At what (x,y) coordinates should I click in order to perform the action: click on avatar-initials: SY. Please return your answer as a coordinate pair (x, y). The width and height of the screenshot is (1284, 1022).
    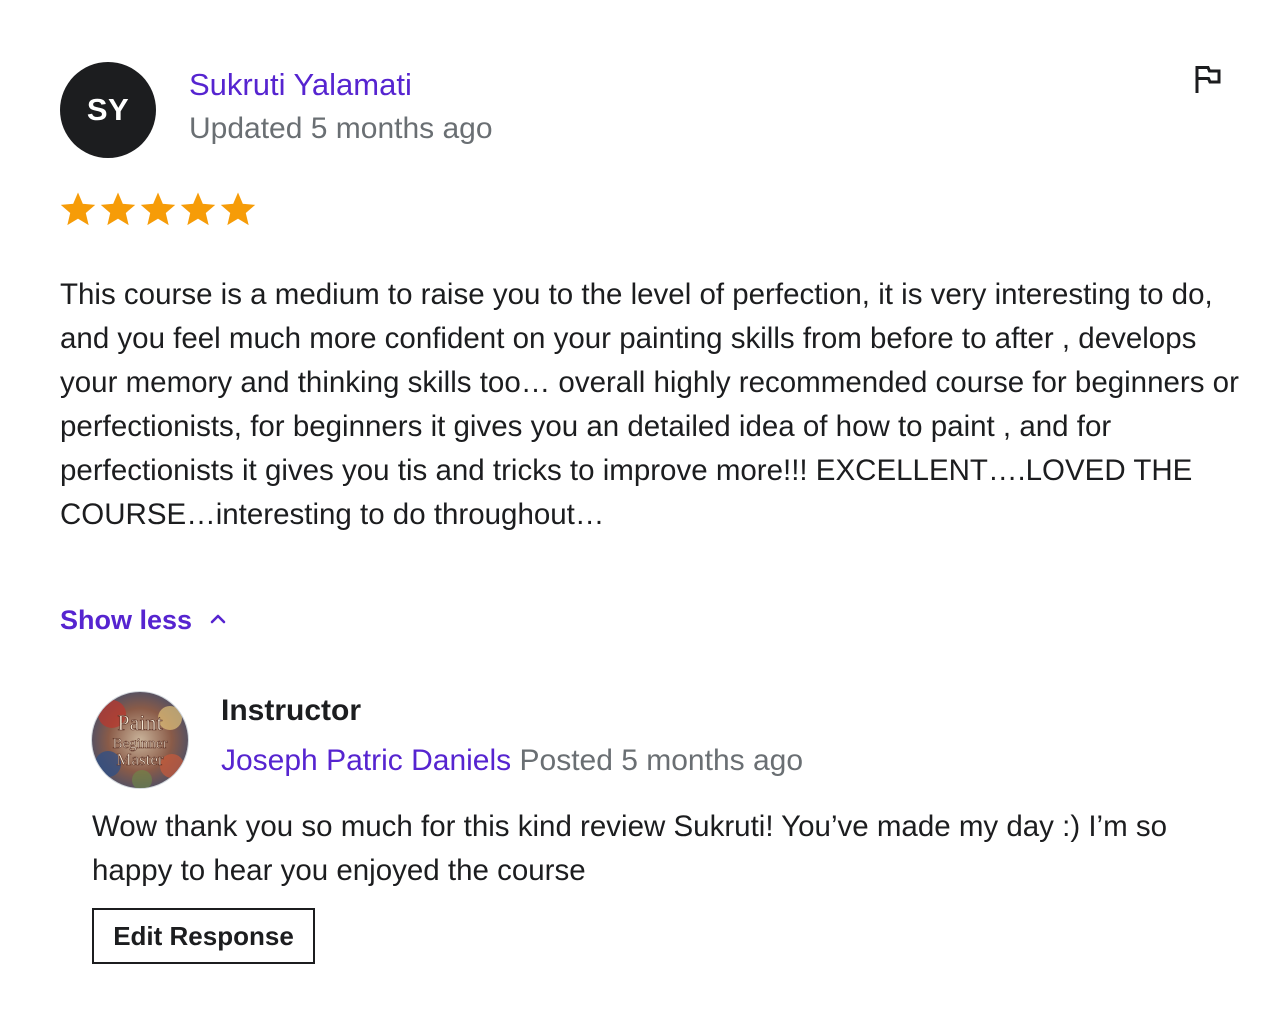
    Looking at the image, I should click on (108, 109).